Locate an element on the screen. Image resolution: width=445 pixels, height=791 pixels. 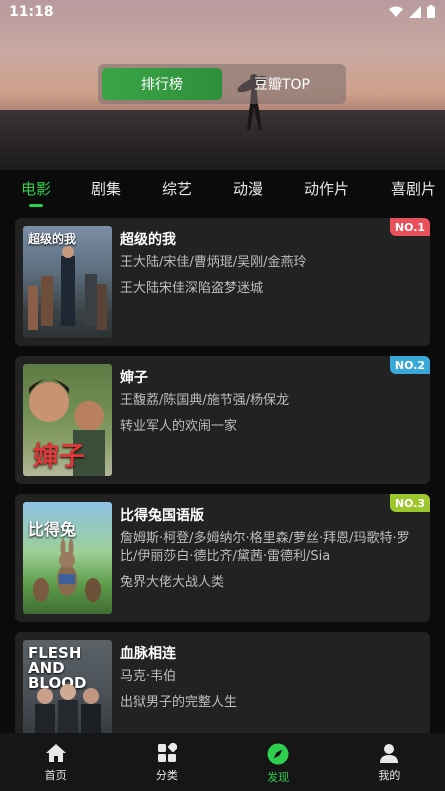
tab-action: 动作片 is located at coordinates (326, 188).